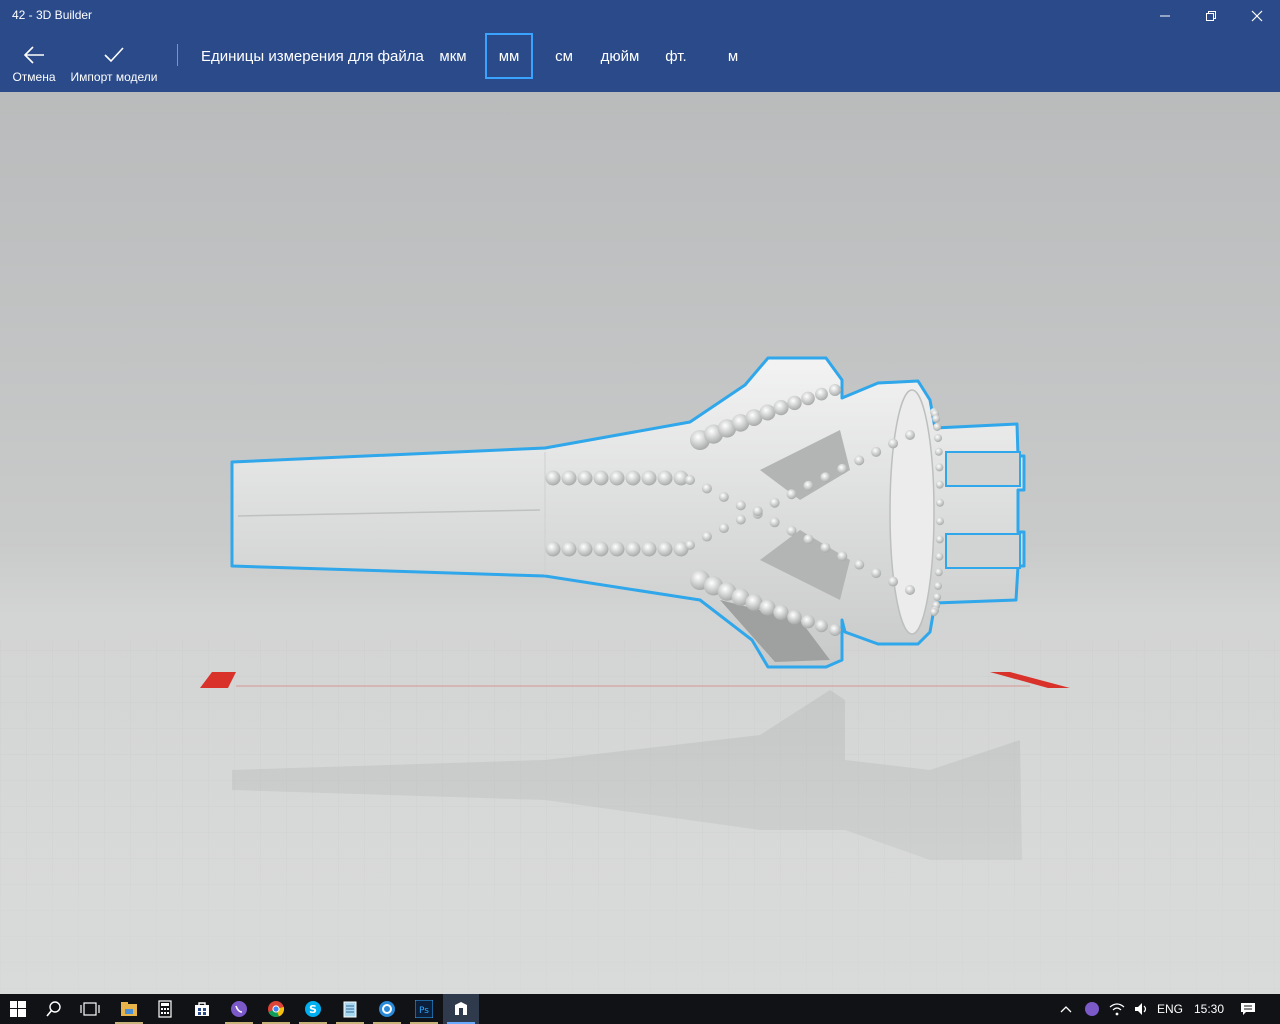 Image resolution: width=1280 pixels, height=1024 pixels. Describe the element at coordinates (52, 15) in the screenshot. I see `window-title: 42 - 3D Builder` at that location.